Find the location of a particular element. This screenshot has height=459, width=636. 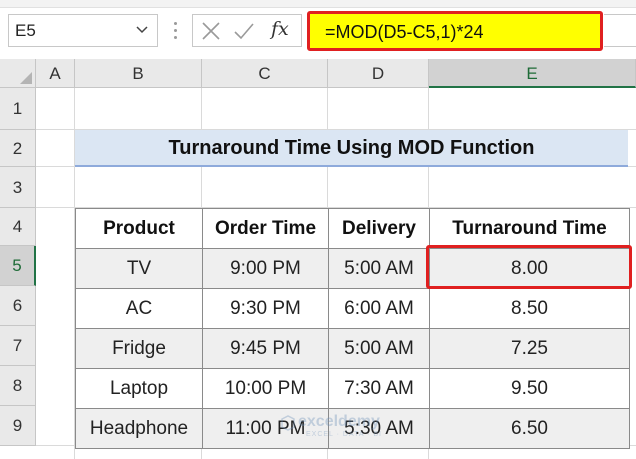

formula-text: =MOD(D5-C5,1)*24 is located at coordinates (404, 32).